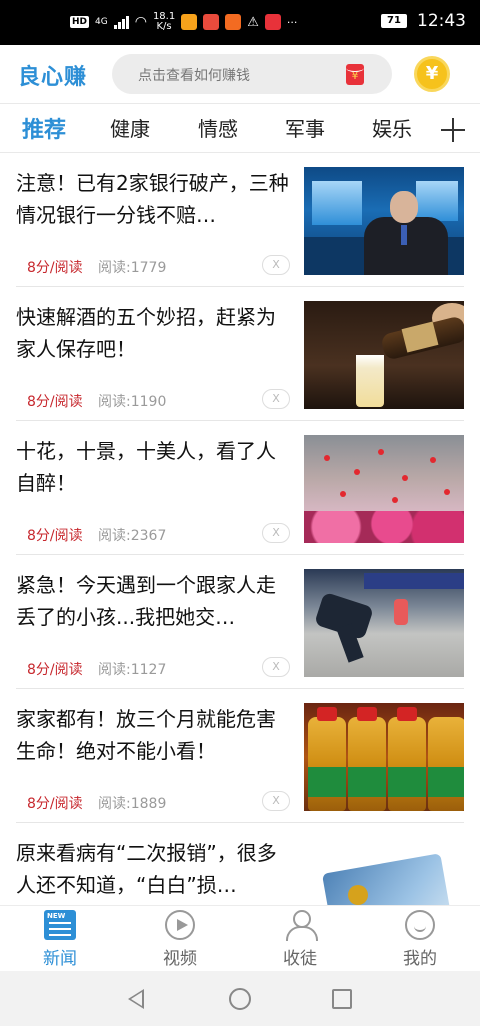 The image size is (480, 1026). I want to click on network-type: 4G, so click(101, 22).